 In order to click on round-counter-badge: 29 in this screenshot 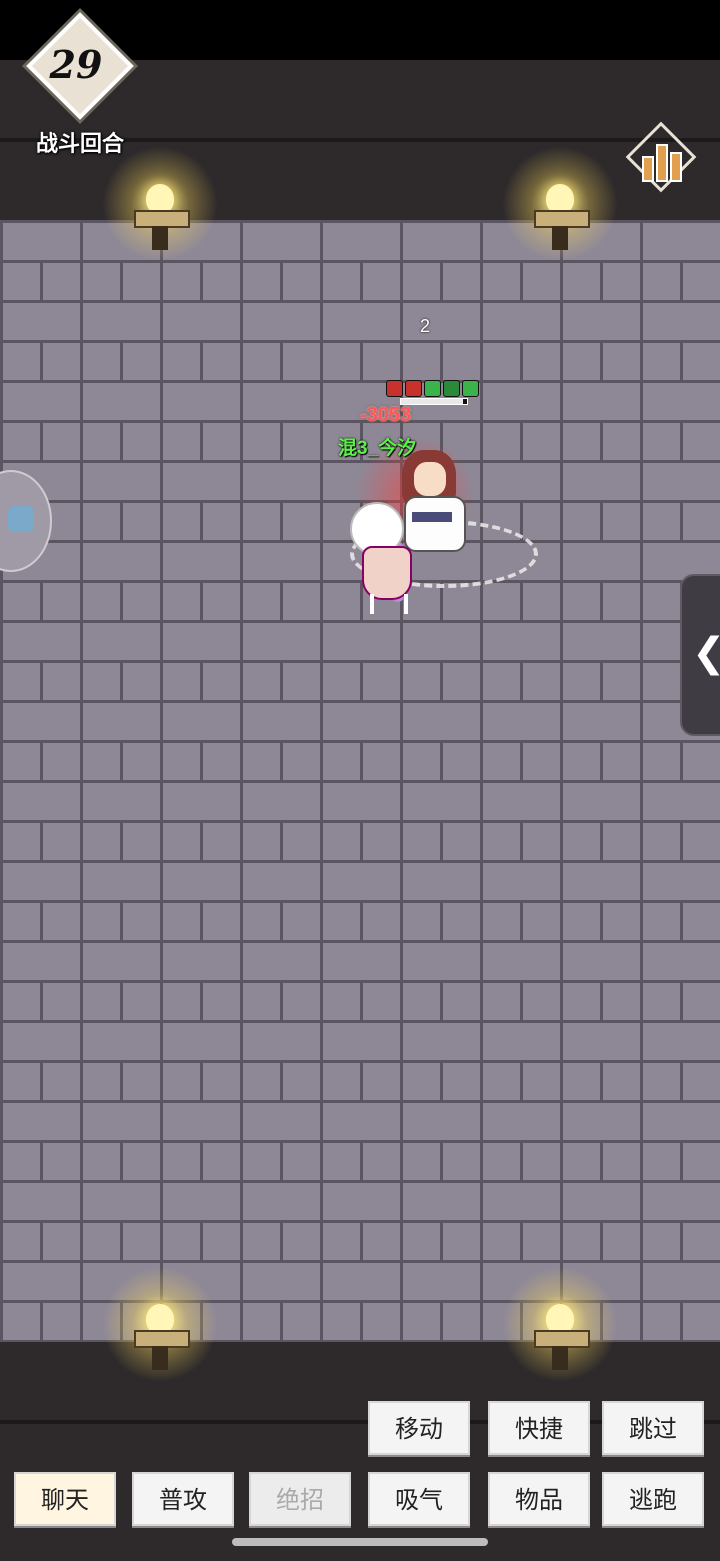, I will do `click(80, 66)`.